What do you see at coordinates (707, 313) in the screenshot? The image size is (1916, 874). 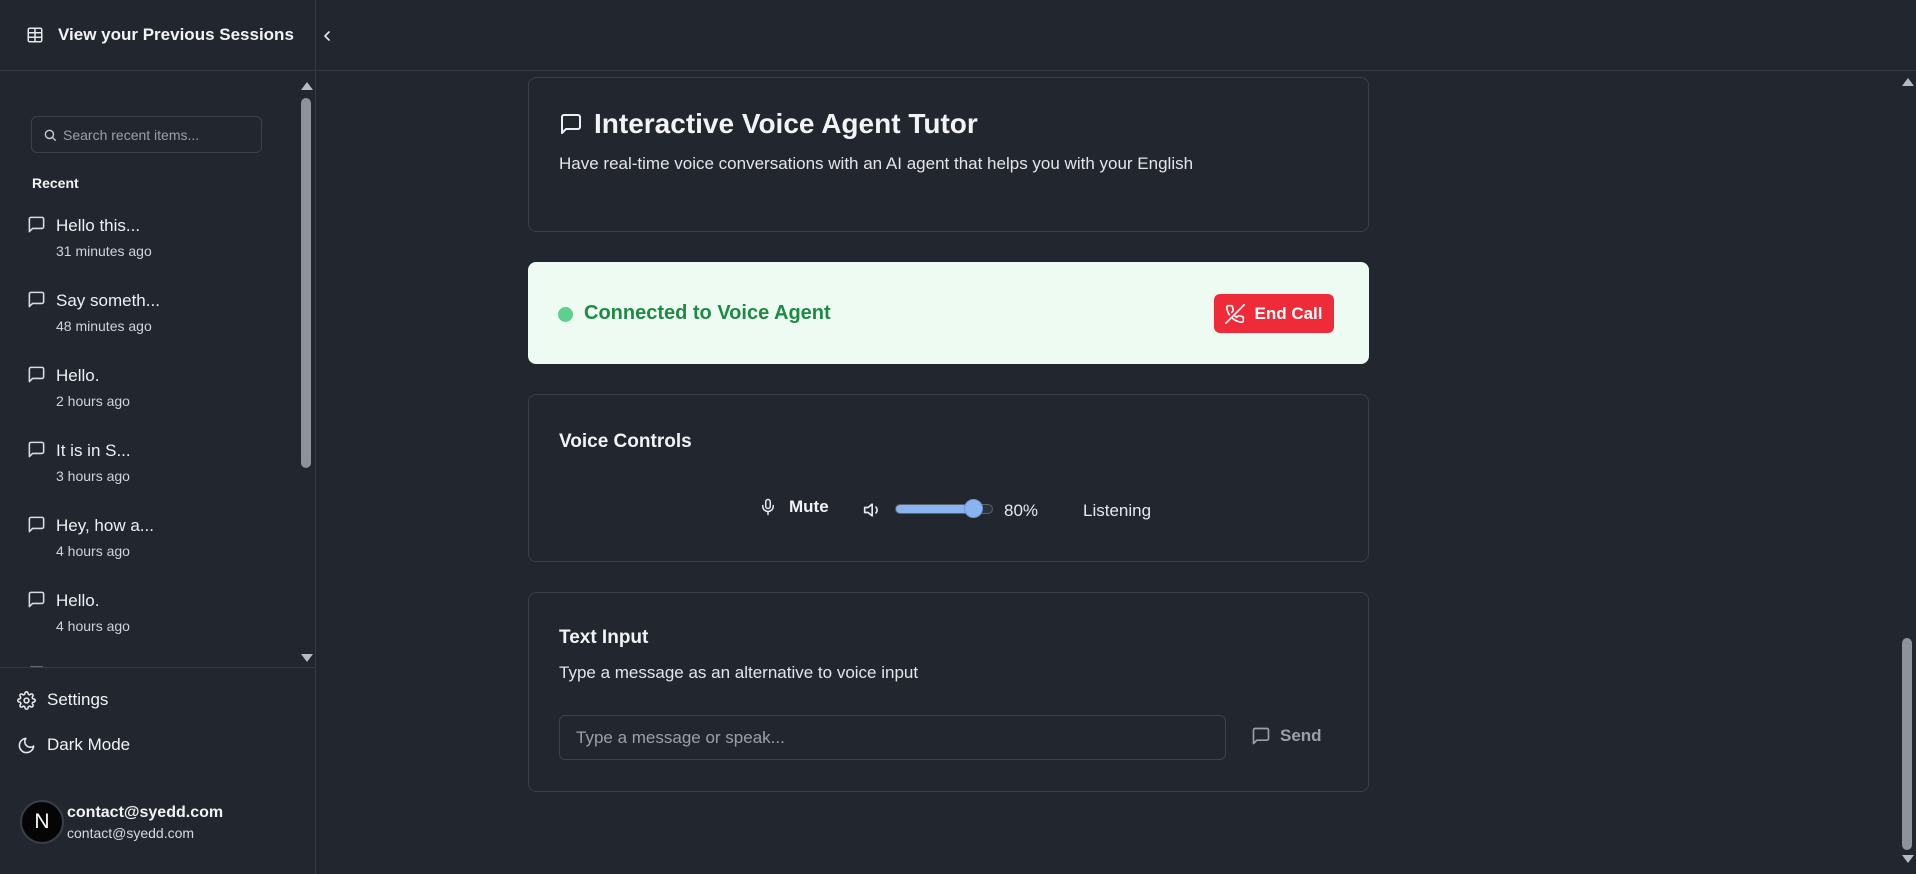 I see `status-text: Connected to Voice Agent` at bounding box center [707, 313].